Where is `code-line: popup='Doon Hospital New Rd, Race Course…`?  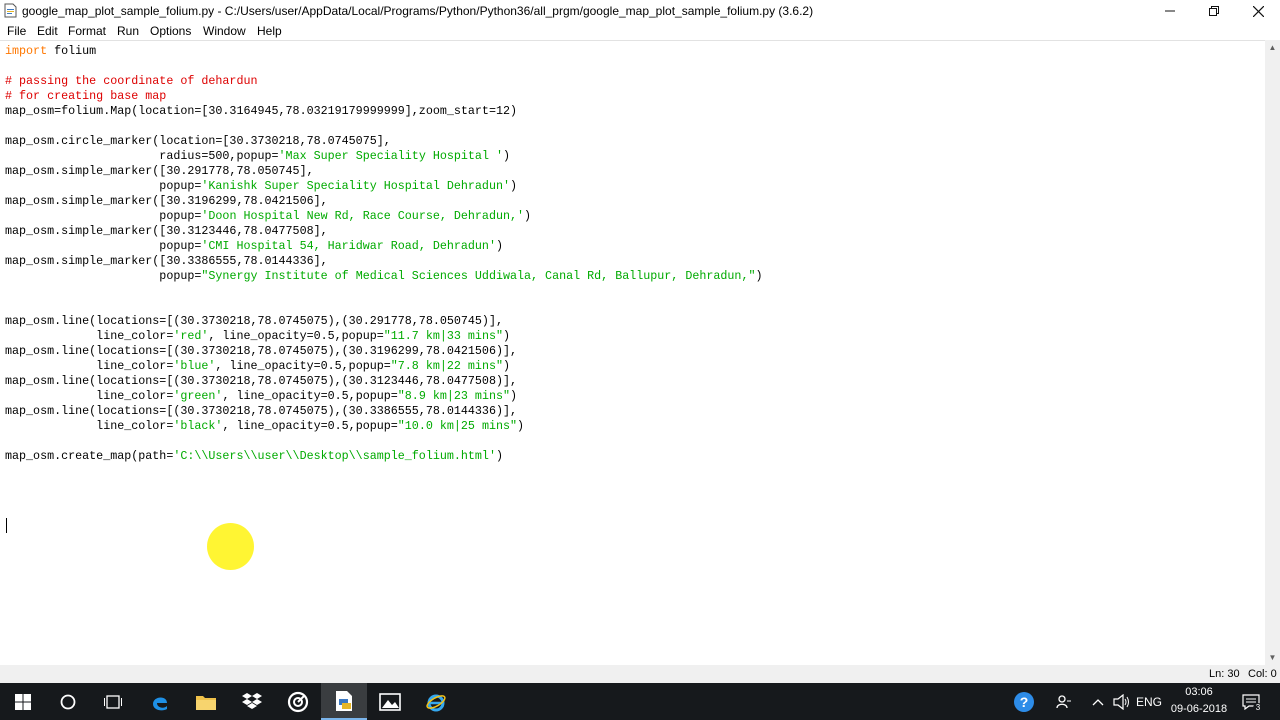
code-line: popup='Doon Hospital New Rd, Race Course… is located at coordinates (383, 216).